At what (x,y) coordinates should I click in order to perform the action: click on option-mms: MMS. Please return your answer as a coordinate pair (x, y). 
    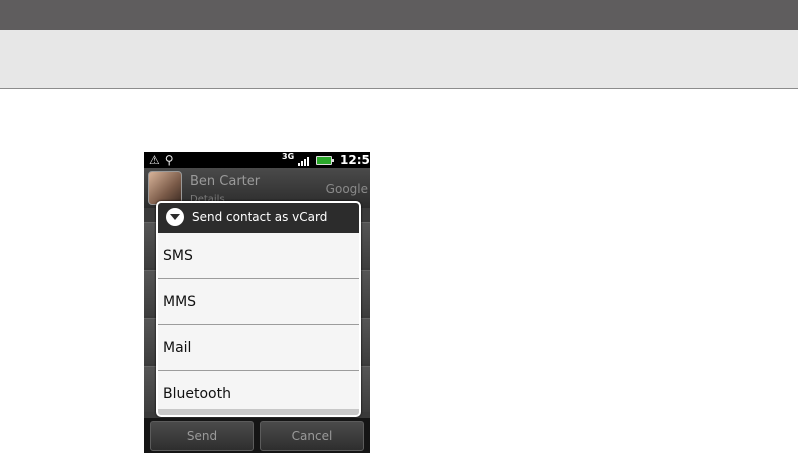
    Looking at the image, I should click on (258, 302).